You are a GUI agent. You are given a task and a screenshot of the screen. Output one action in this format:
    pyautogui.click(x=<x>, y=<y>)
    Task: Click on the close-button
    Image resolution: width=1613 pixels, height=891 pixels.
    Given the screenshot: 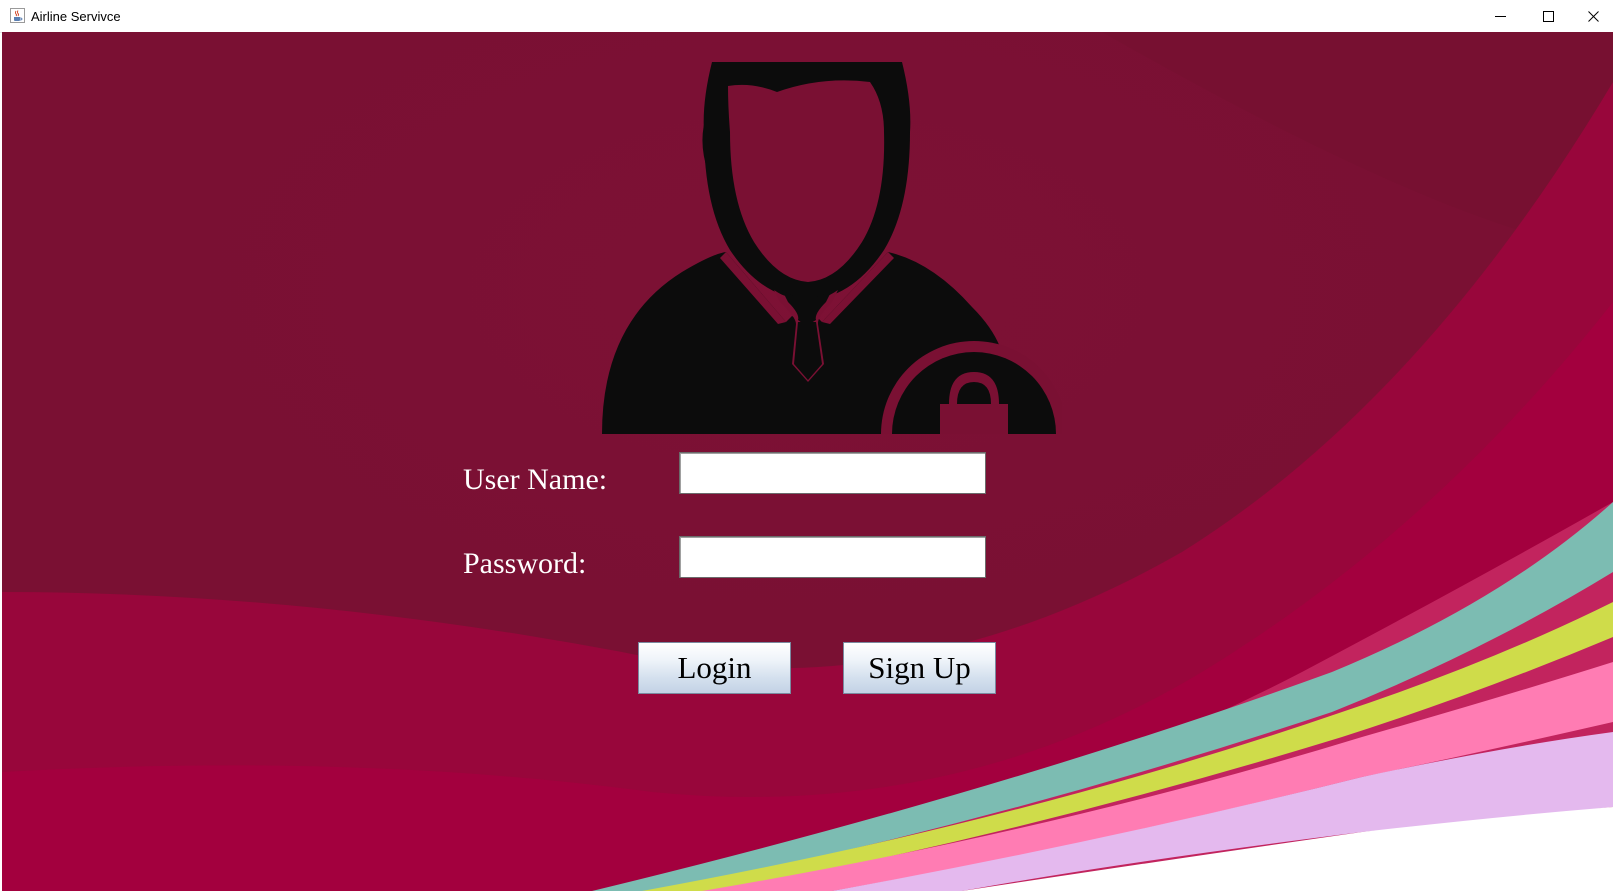 What is the action you would take?
    pyautogui.click(x=1593, y=16)
    